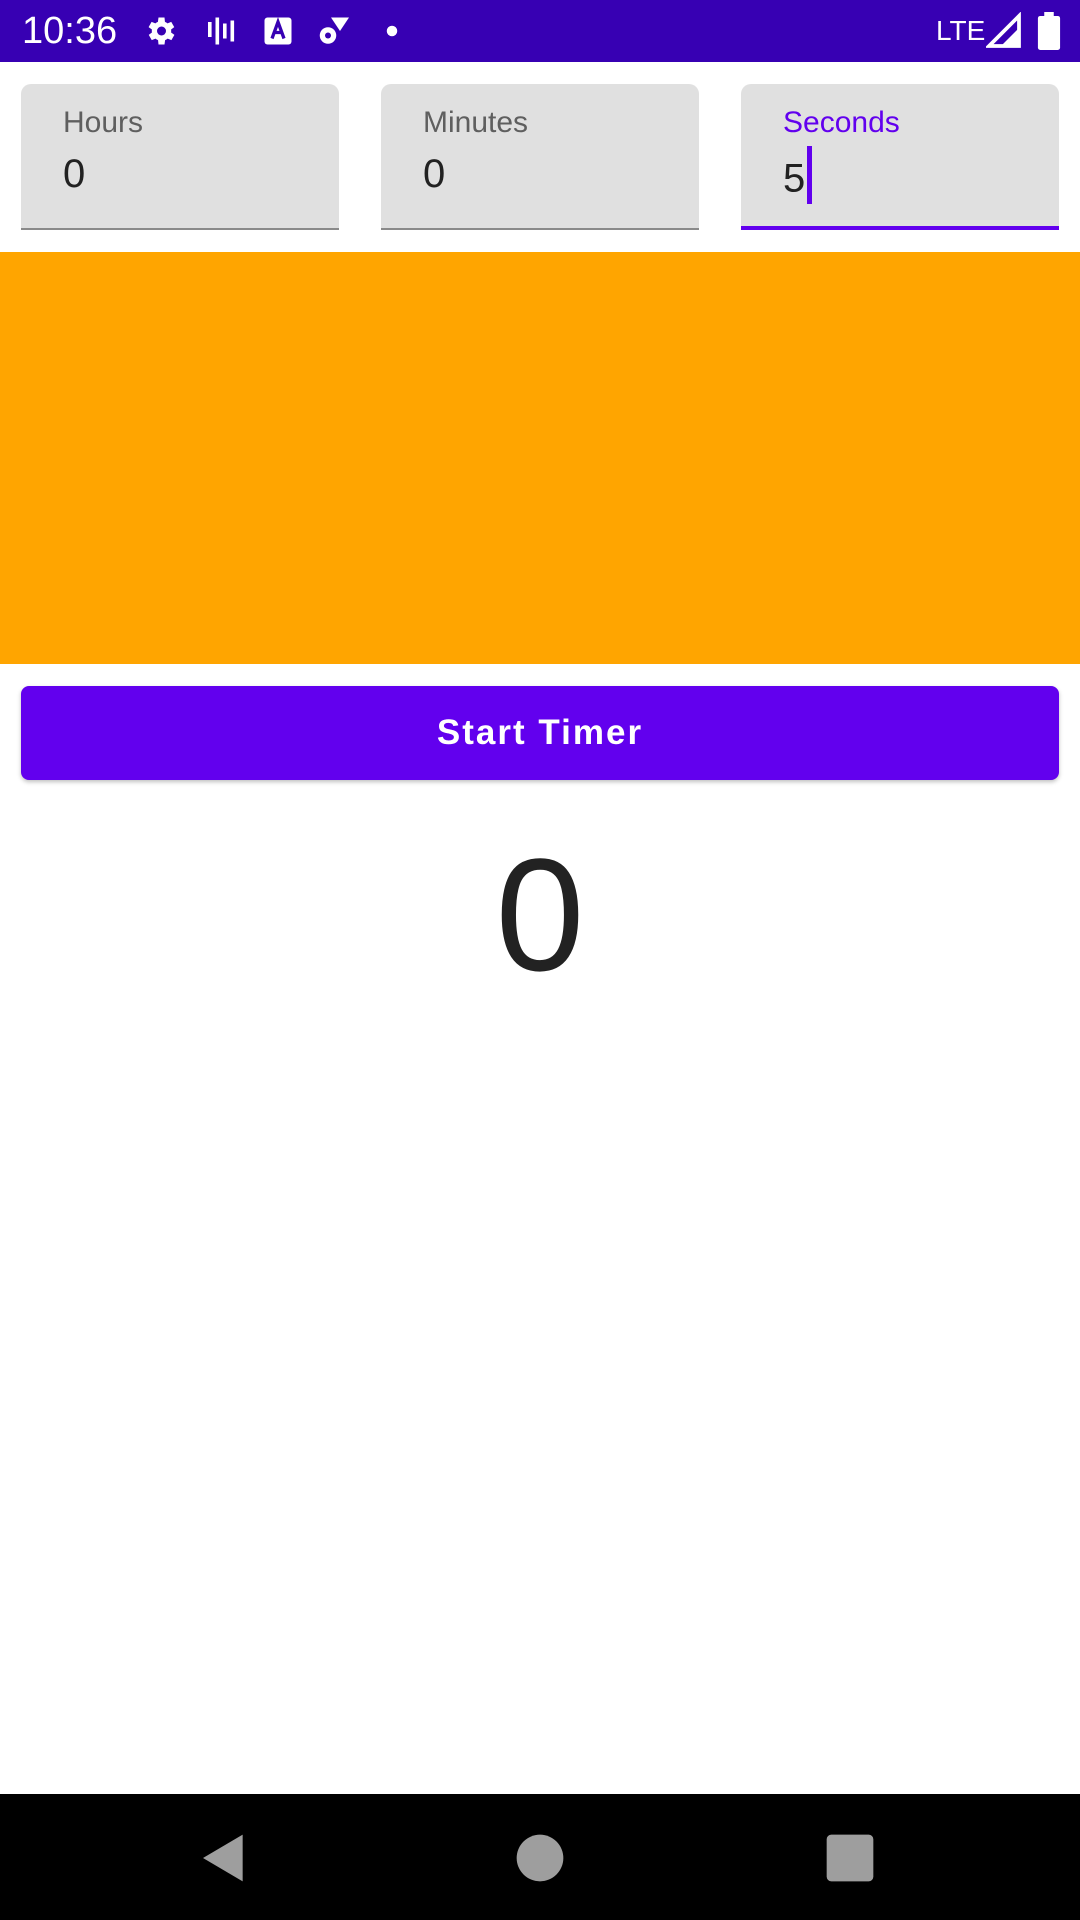 Image resolution: width=1080 pixels, height=1920 pixels. What do you see at coordinates (160, 31) in the screenshot?
I see `gear-icon` at bounding box center [160, 31].